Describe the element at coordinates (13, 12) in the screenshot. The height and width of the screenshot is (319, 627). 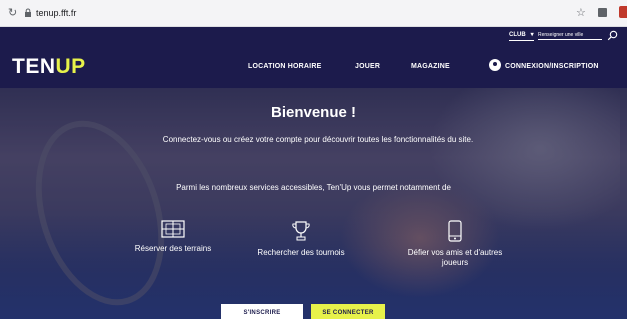
I see `reload-icon: ↻` at that location.